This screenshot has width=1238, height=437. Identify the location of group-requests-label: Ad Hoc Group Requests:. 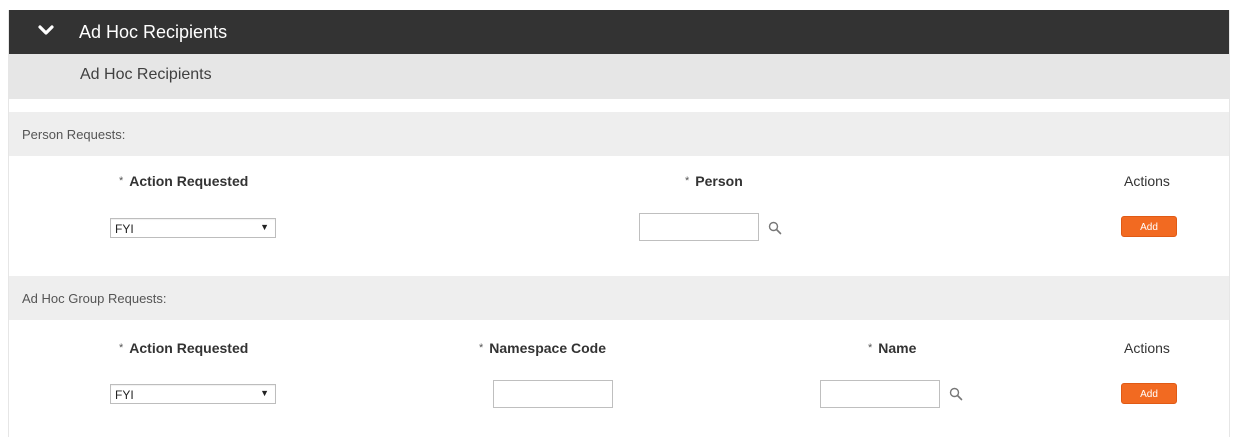
(94, 298).